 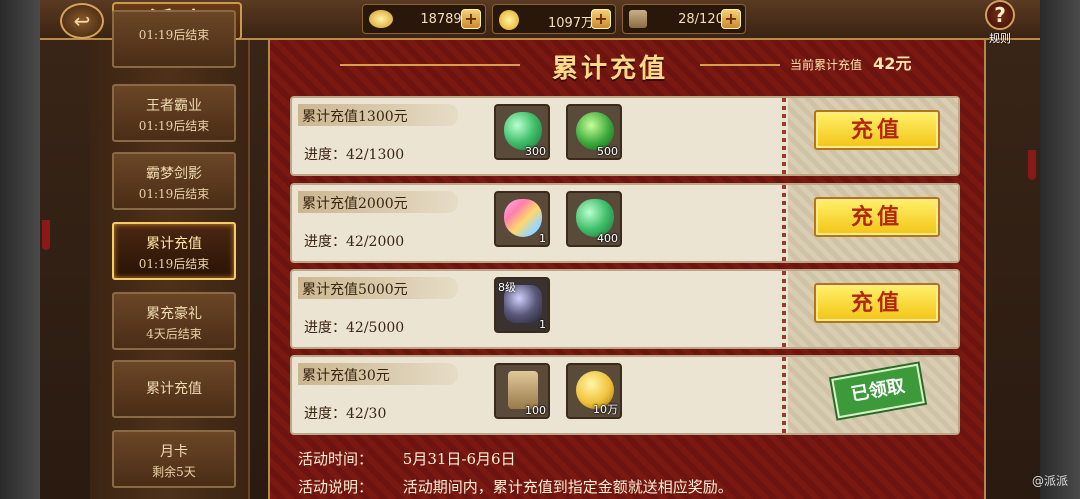 What do you see at coordinates (354, 155) in the screenshot?
I see `row-progress: 进度：42/1300` at bounding box center [354, 155].